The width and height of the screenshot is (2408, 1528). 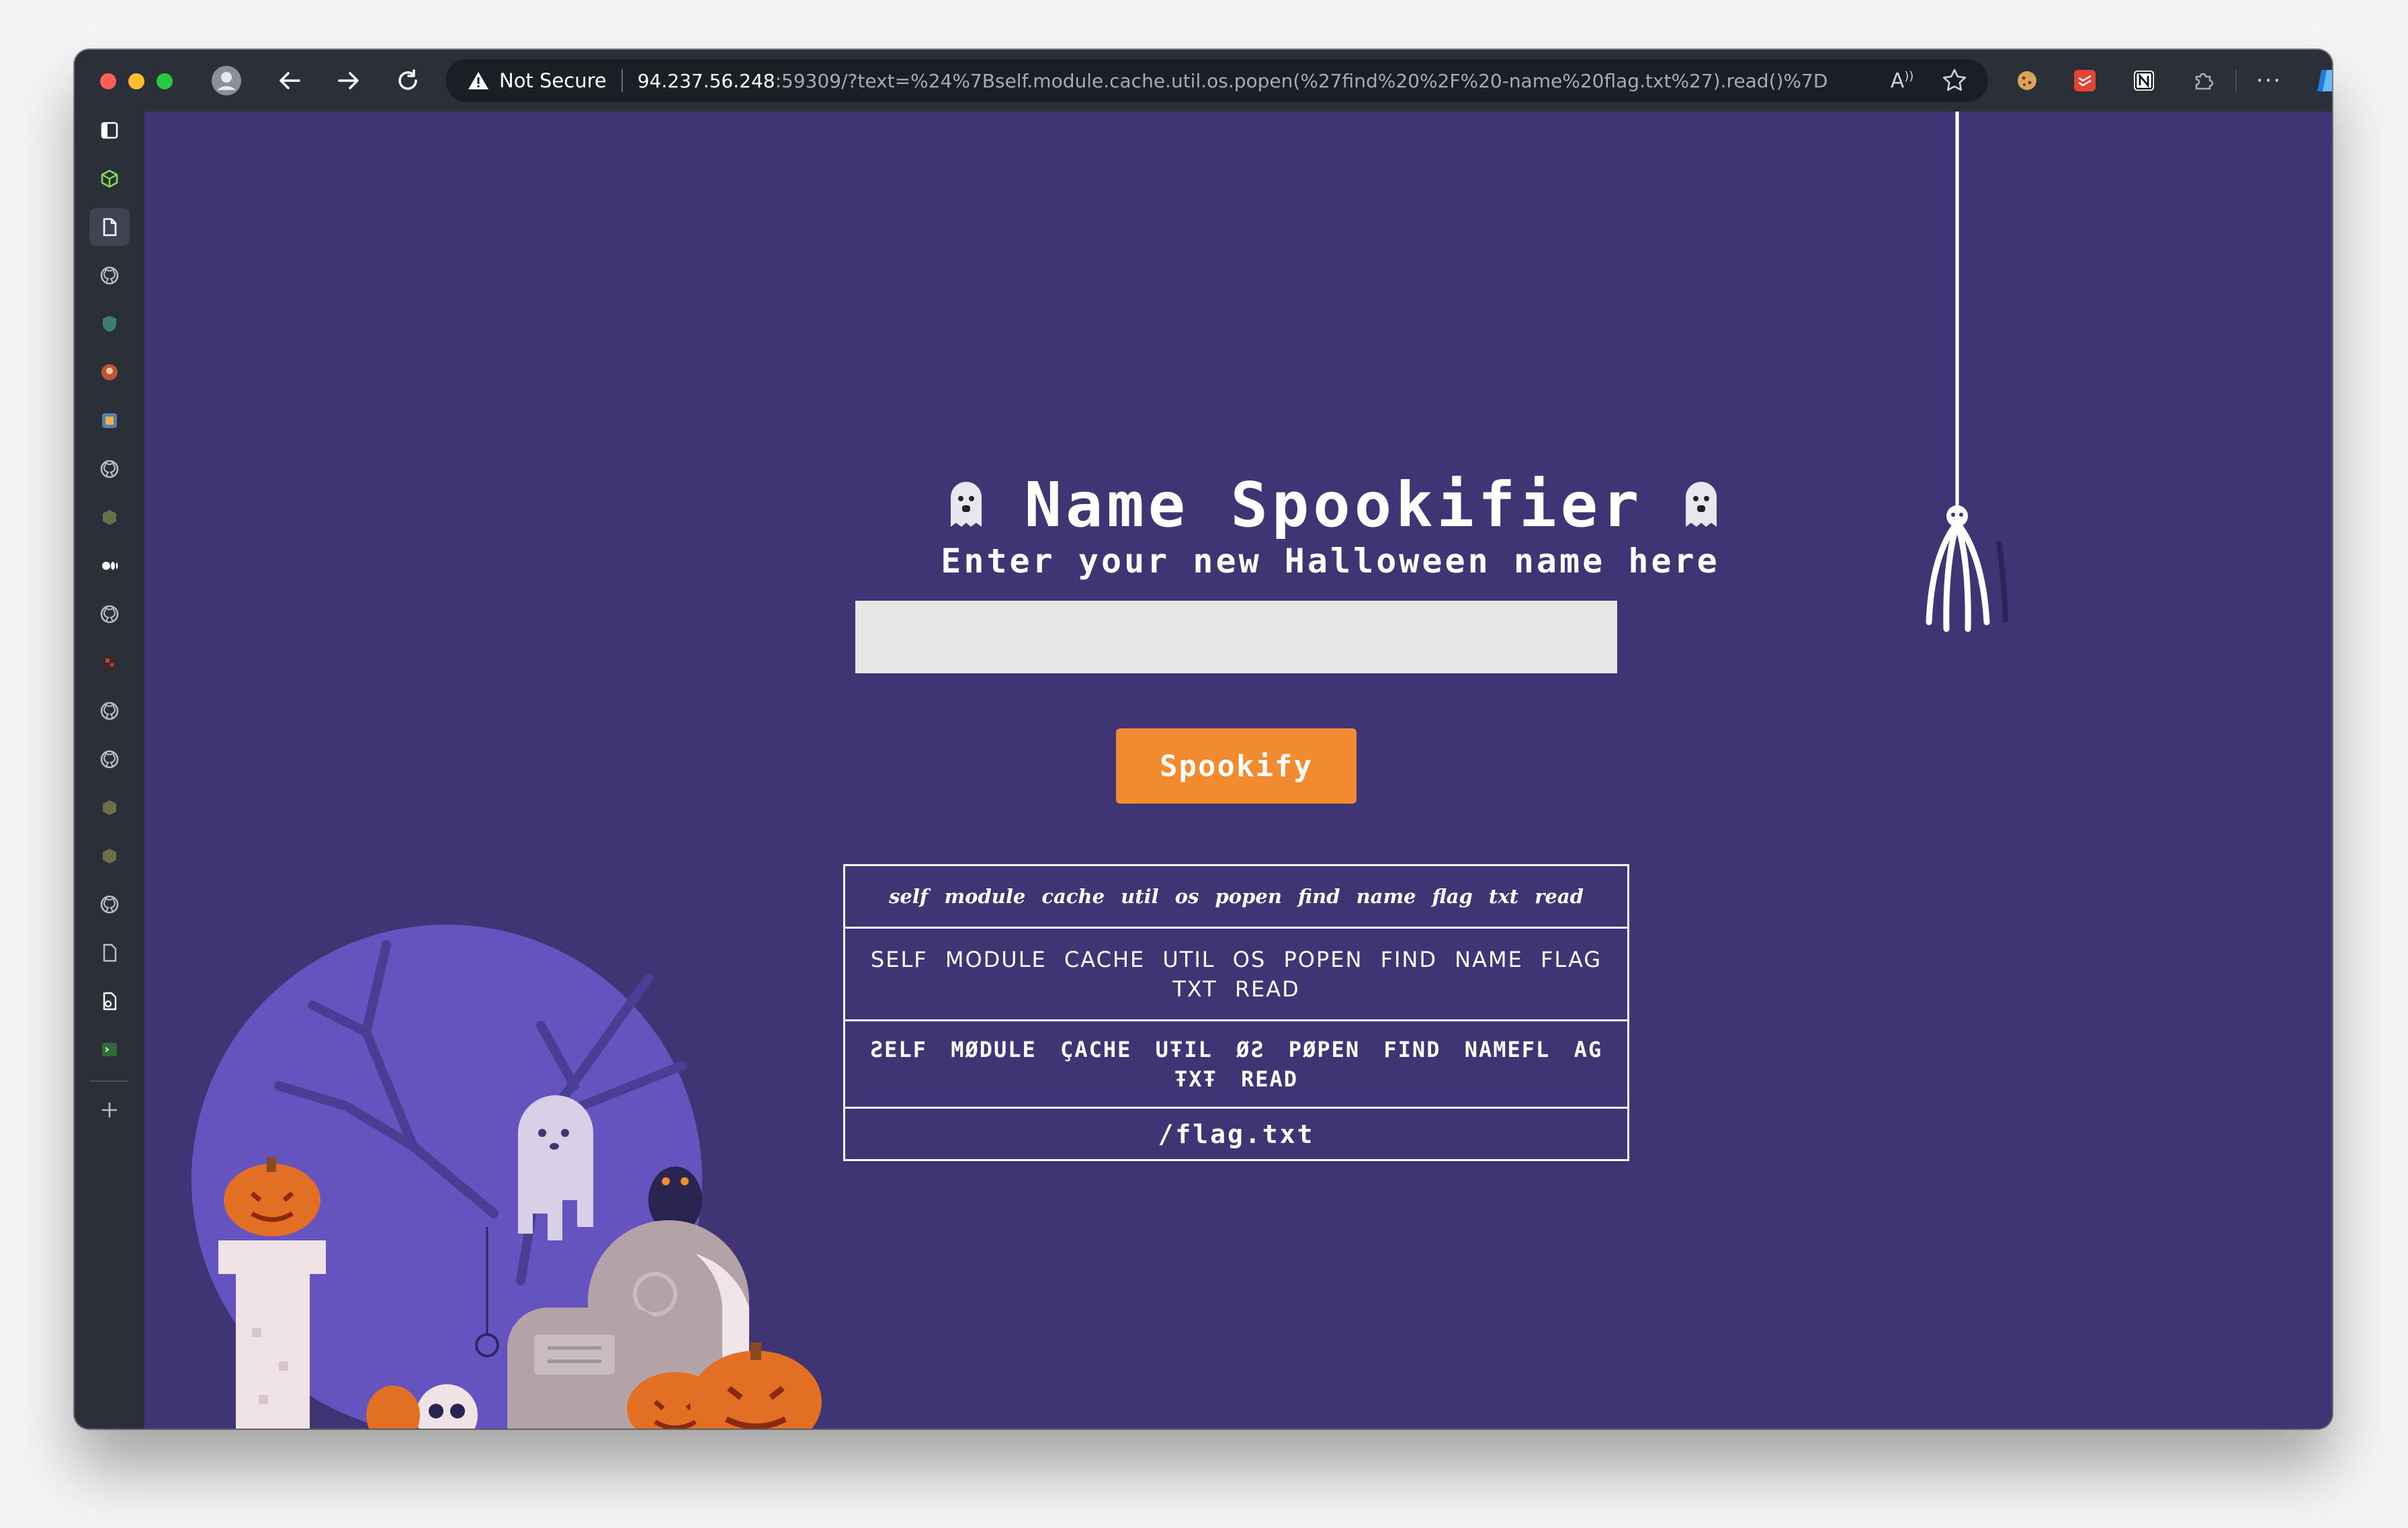 What do you see at coordinates (1236, 637) in the screenshot?
I see `name-input` at bounding box center [1236, 637].